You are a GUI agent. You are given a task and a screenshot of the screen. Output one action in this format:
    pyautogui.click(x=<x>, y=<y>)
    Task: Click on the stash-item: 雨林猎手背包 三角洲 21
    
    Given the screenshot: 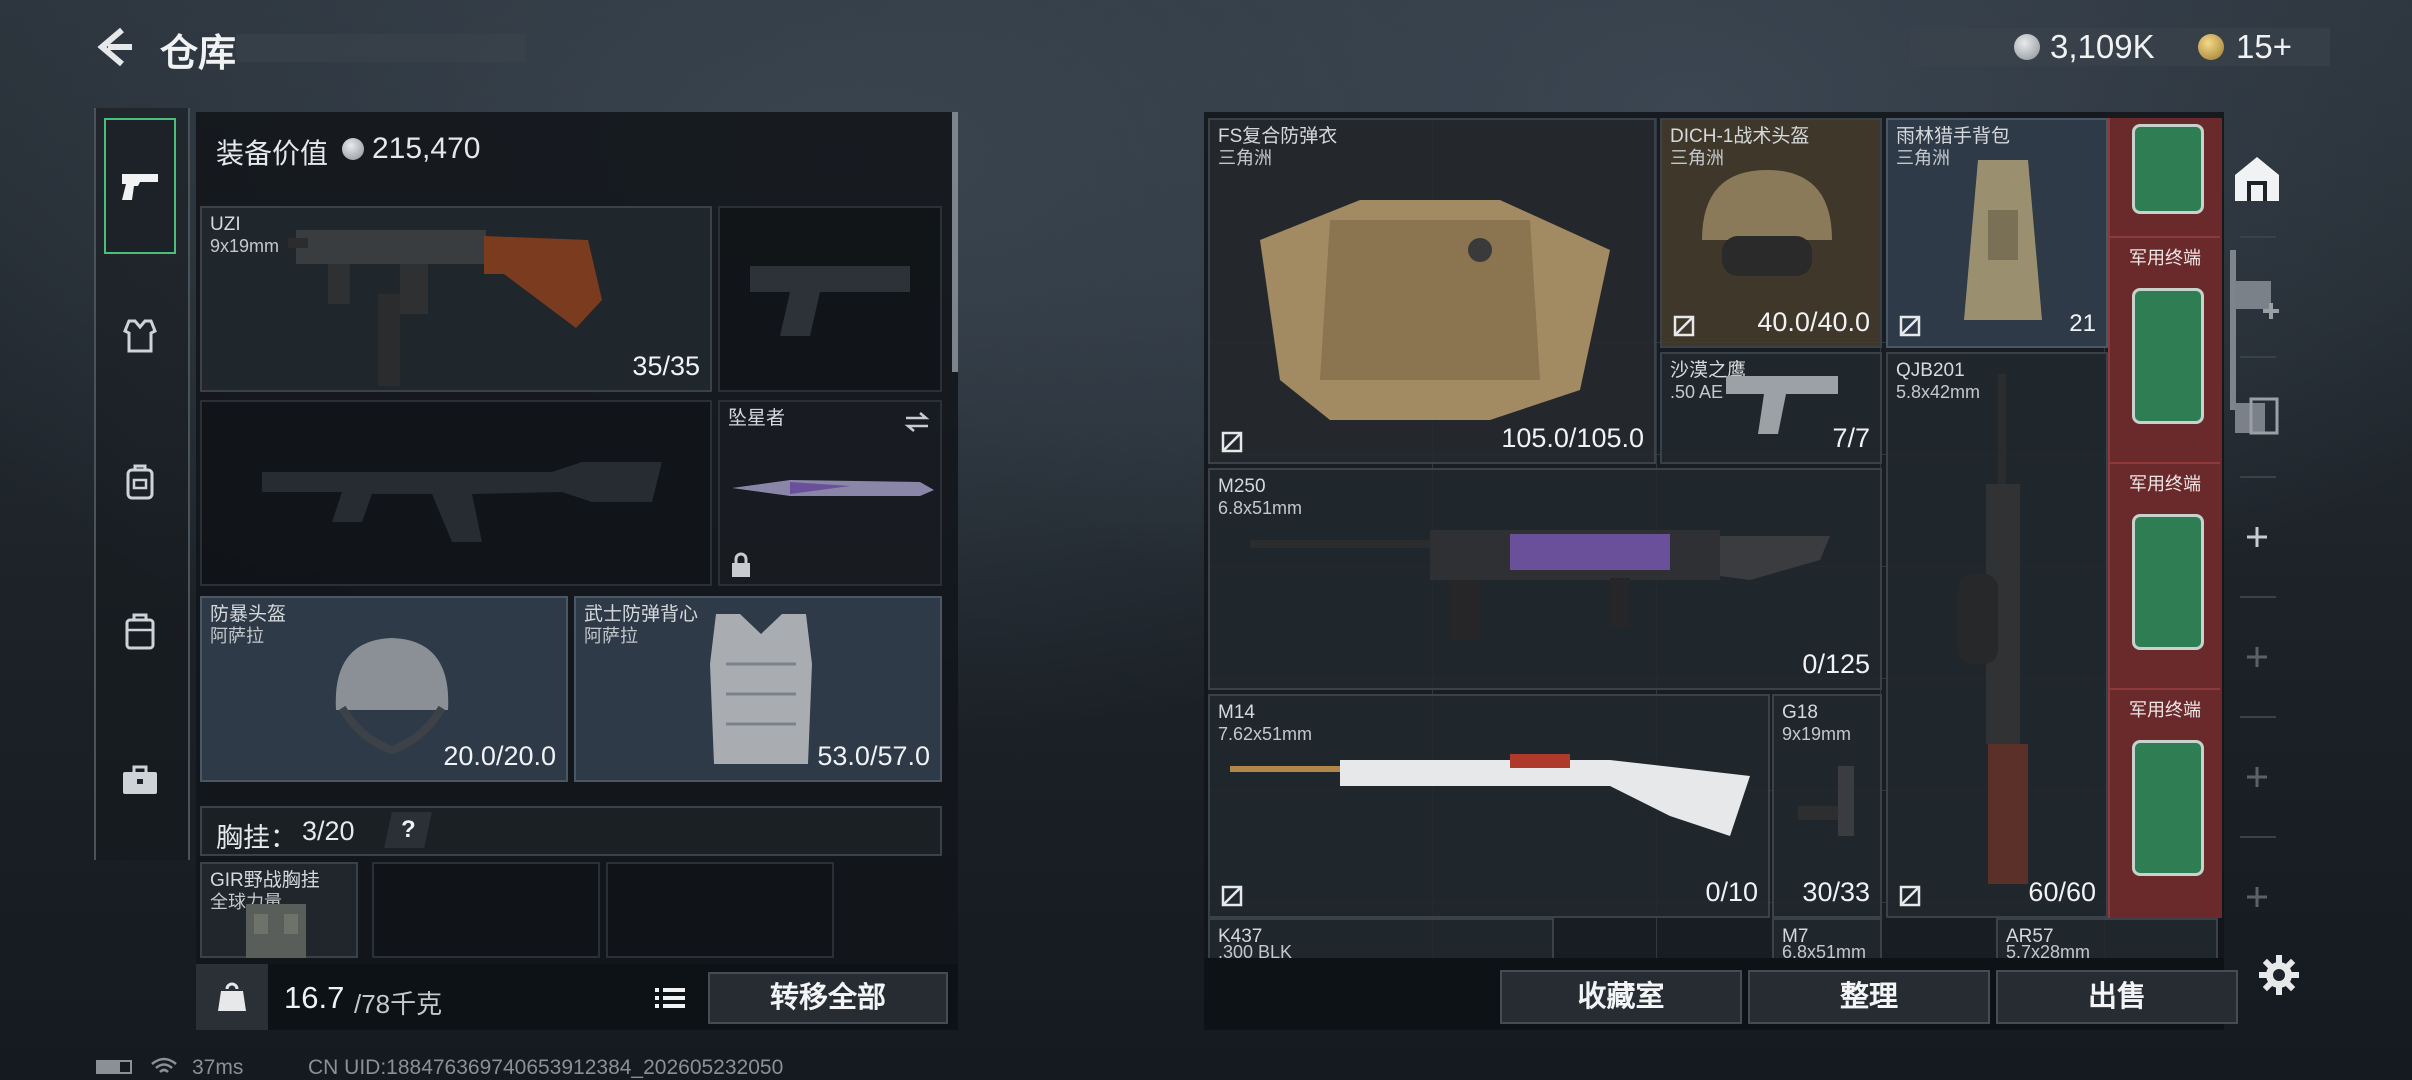 What is the action you would take?
    pyautogui.click(x=1997, y=233)
    